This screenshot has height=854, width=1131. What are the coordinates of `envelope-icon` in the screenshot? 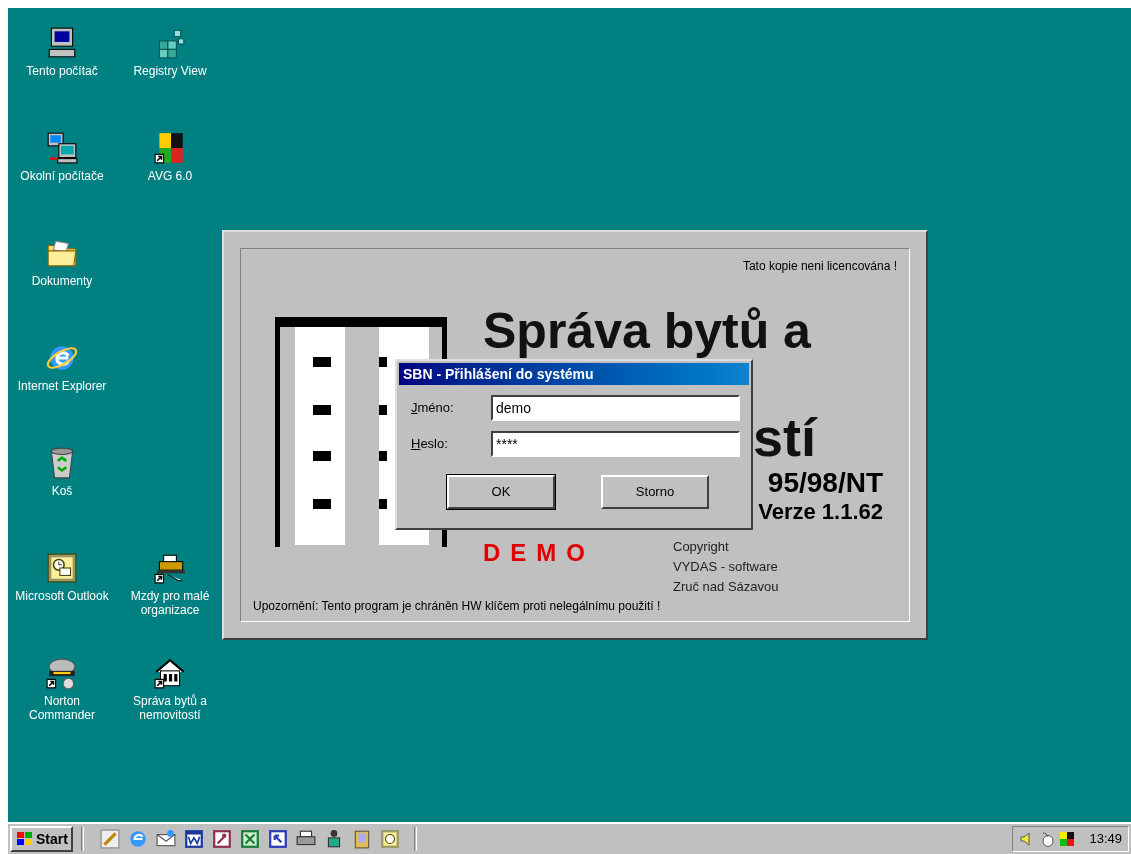 It's located at (165, 839).